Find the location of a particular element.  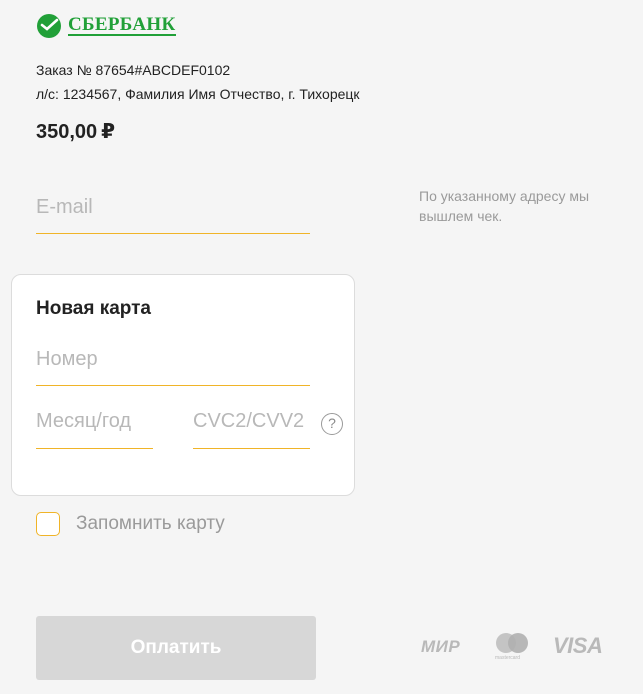

pay-button: Оплатить is located at coordinates (176, 648).